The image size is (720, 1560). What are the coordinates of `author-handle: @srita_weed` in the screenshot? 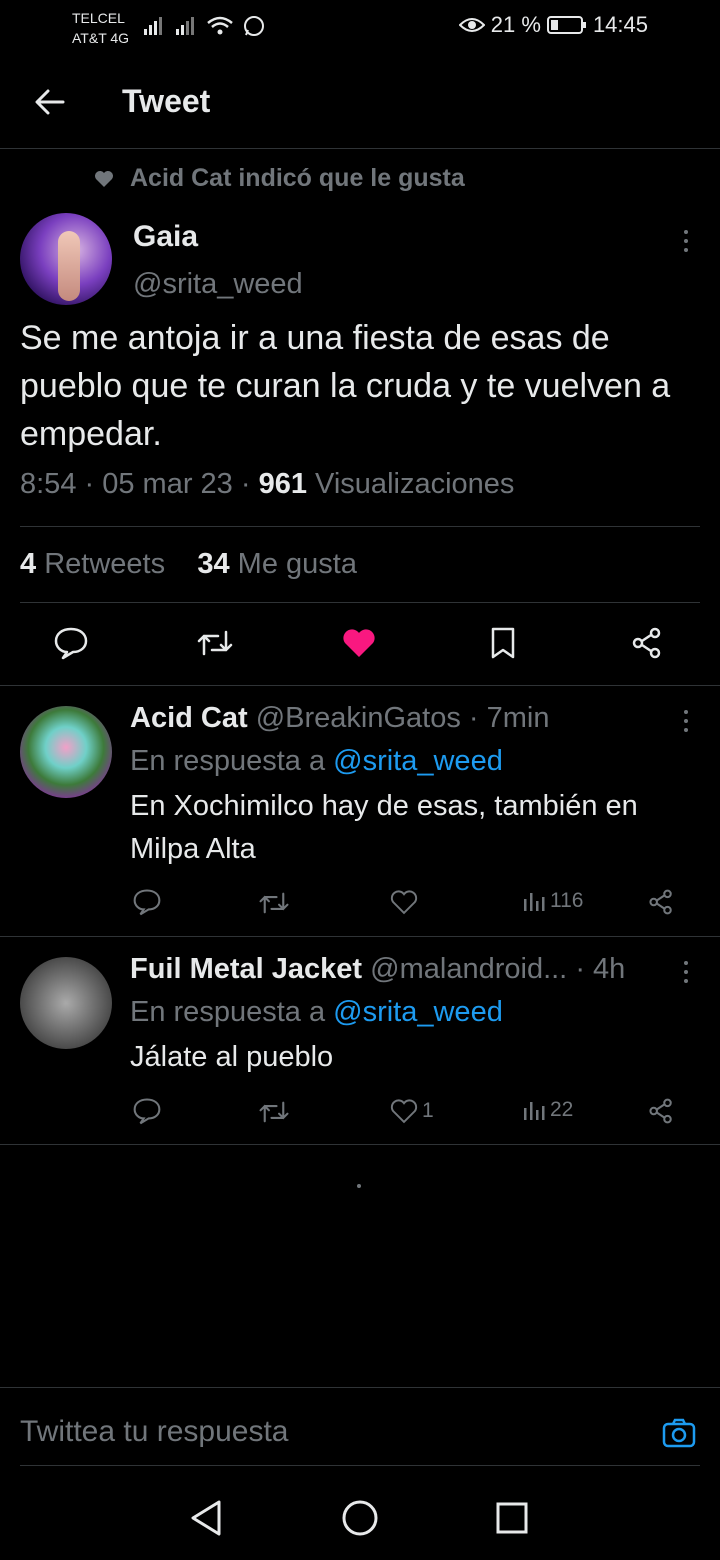 It's located at (218, 284).